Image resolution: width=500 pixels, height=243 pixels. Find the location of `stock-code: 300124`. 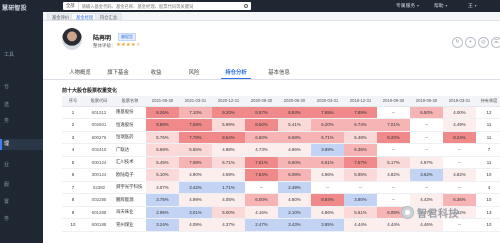

stock-code: 300124 is located at coordinates (99, 175).